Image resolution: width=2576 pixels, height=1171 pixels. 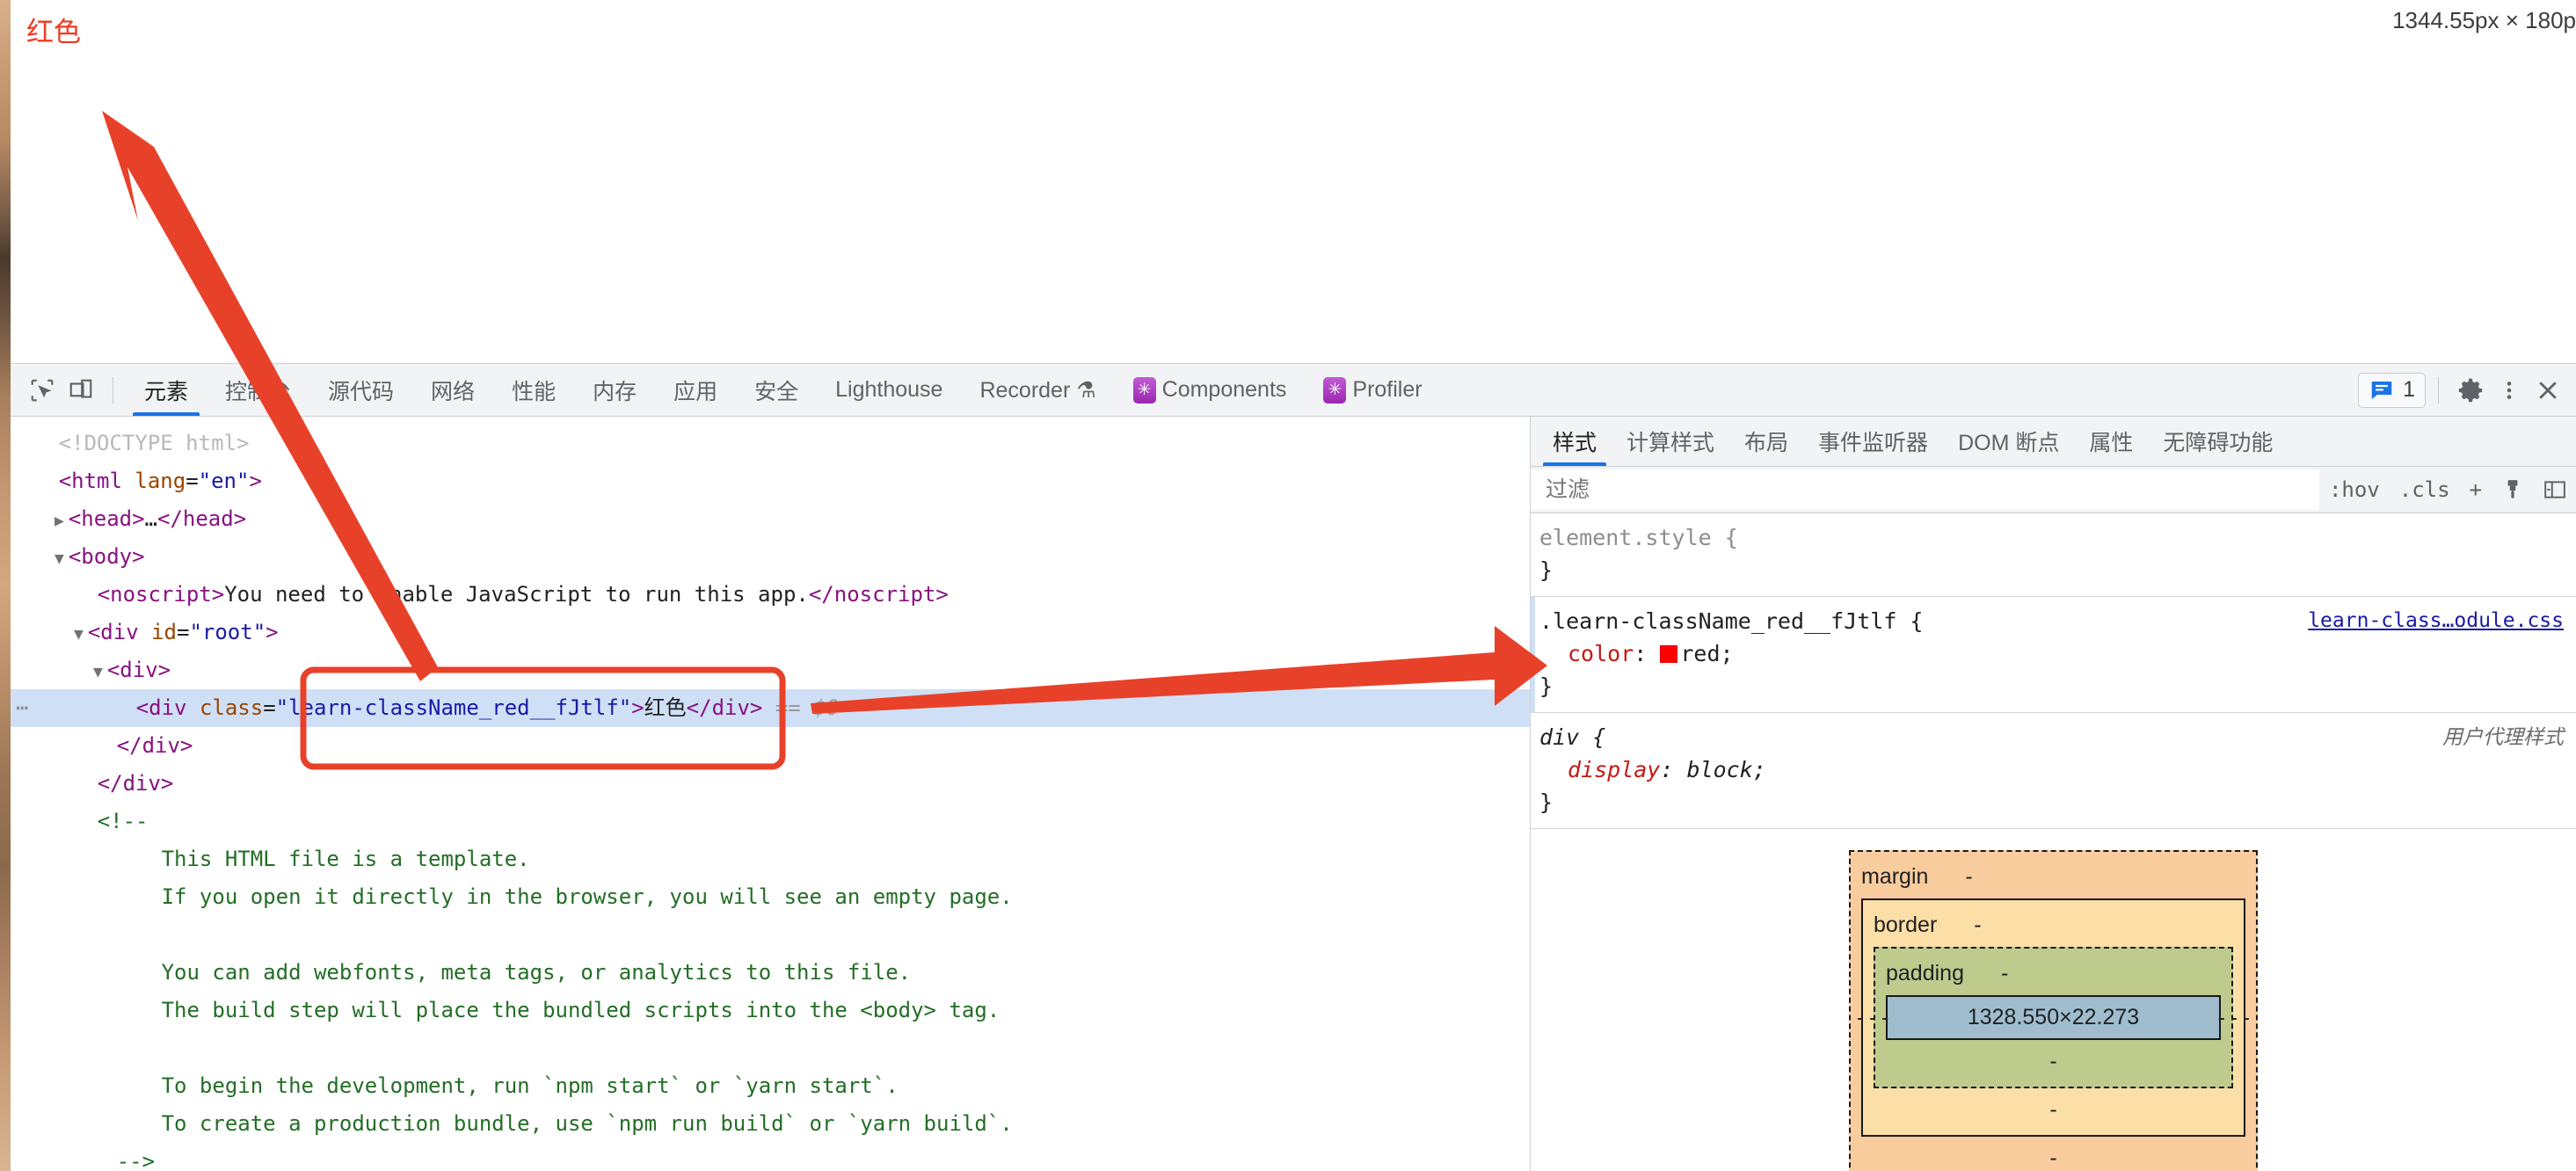 I want to click on padding-right-value: -, so click(x=2221, y=1017).